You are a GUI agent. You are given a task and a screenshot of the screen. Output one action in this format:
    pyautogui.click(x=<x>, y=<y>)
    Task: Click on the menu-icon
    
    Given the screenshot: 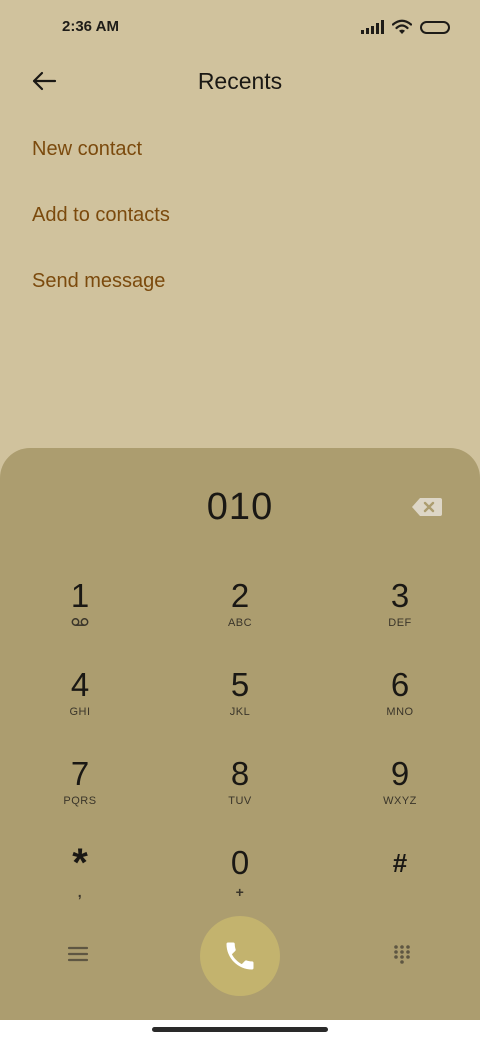 What is the action you would take?
    pyautogui.click(x=78, y=954)
    